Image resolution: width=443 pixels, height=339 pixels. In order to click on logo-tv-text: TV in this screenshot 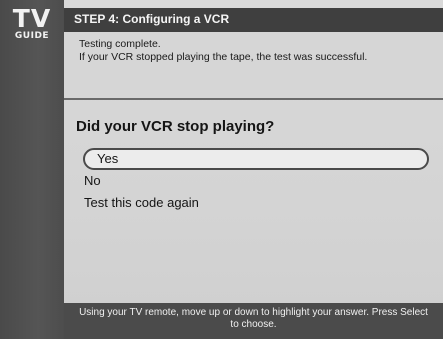, I will do `click(32, 18)`.